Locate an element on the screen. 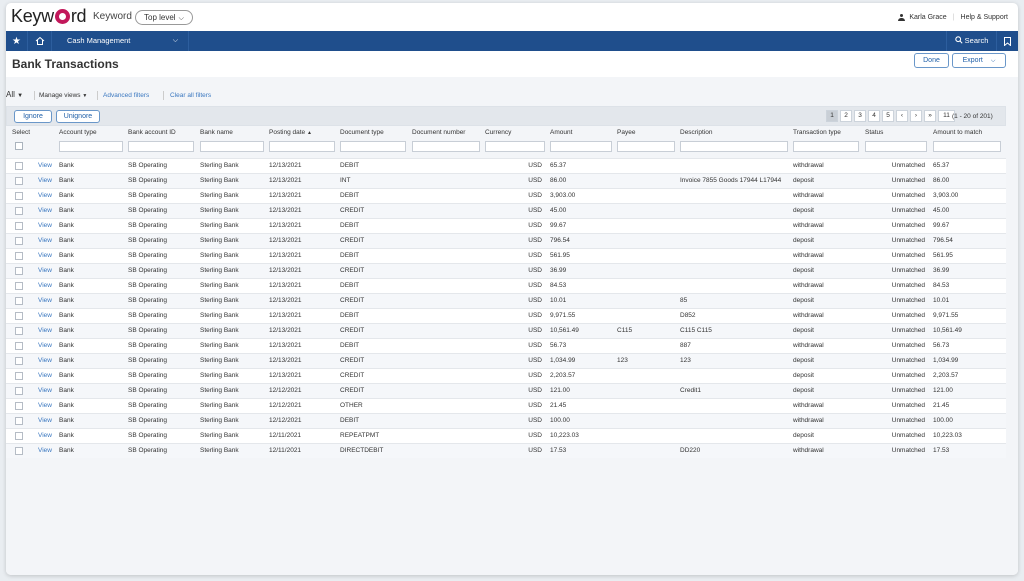  filter-posting-date-input is located at coordinates (302, 146).